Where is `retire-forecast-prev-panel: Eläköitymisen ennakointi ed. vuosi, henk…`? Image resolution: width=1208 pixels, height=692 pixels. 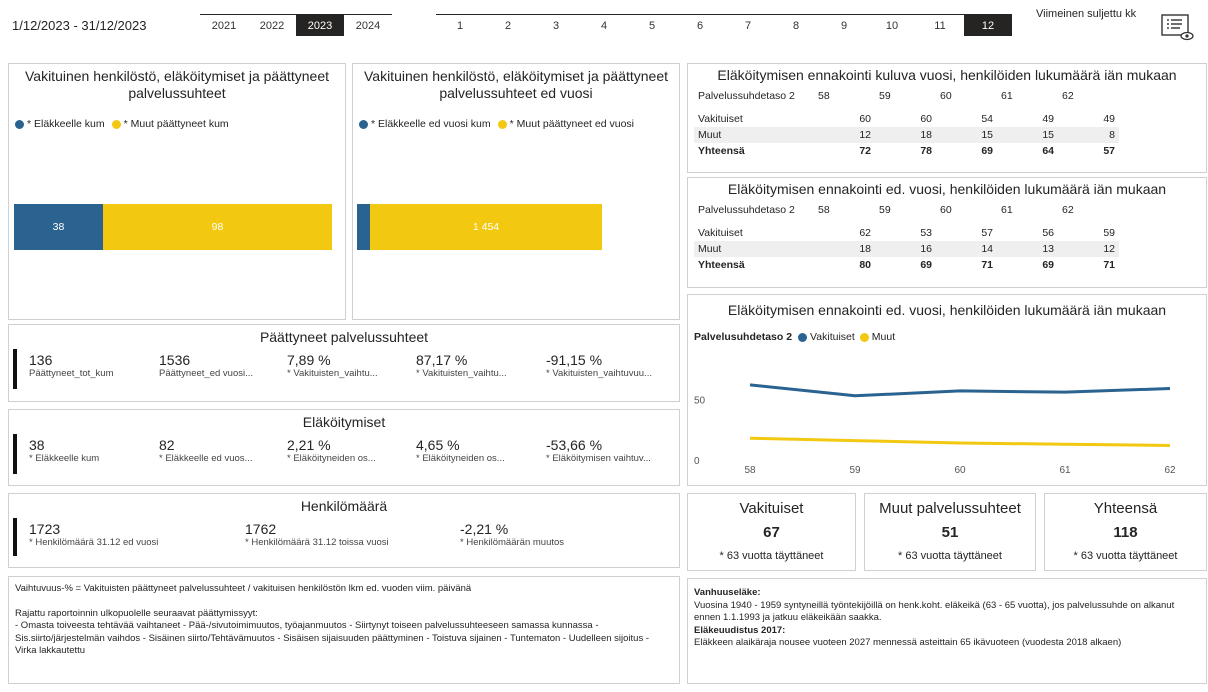 retire-forecast-prev-panel: Eläköitymisen ennakointi ed. vuosi, henk… is located at coordinates (947, 232).